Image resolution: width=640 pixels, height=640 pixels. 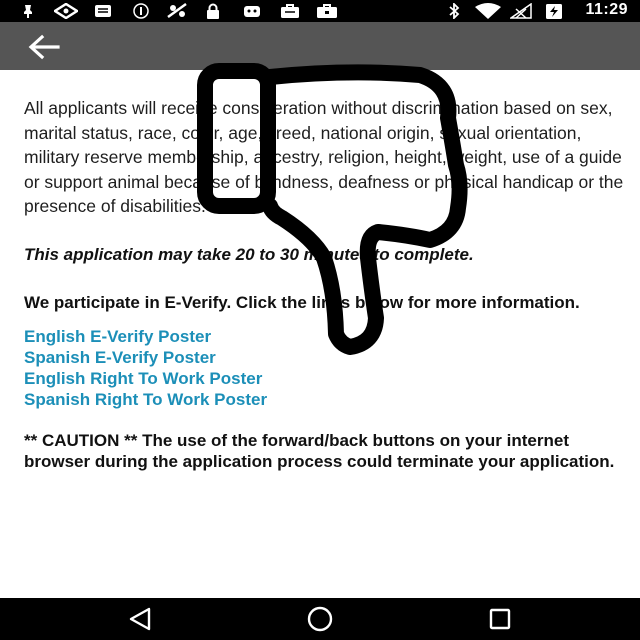 What do you see at coordinates (290, 11) in the screenshot?
I see `briefcase-icon` at bounding box center [290, 11].